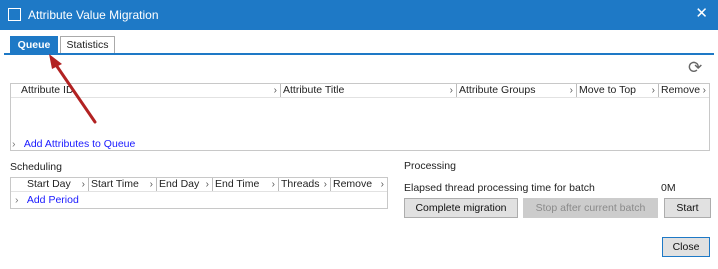 The height and width of the screenshot is (269, 718). I want to click on column-attribute-title: Attribute Title ›, so click(370, 90).